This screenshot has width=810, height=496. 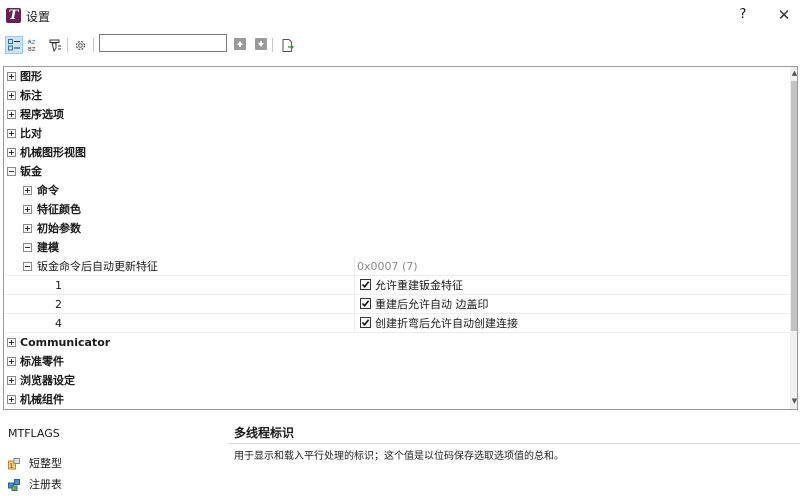 I want to click on categorized-icon, so click(x=14, y=45).